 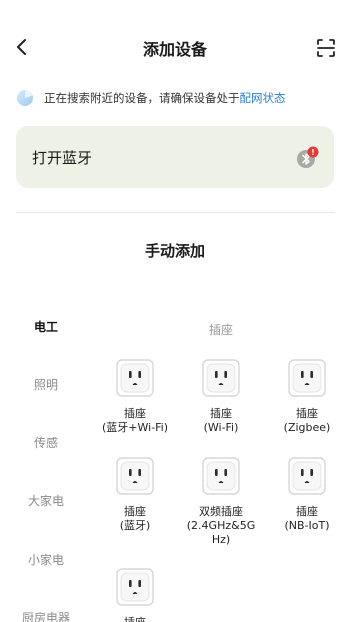 I want to click on divider, so click(x=175, y=212).